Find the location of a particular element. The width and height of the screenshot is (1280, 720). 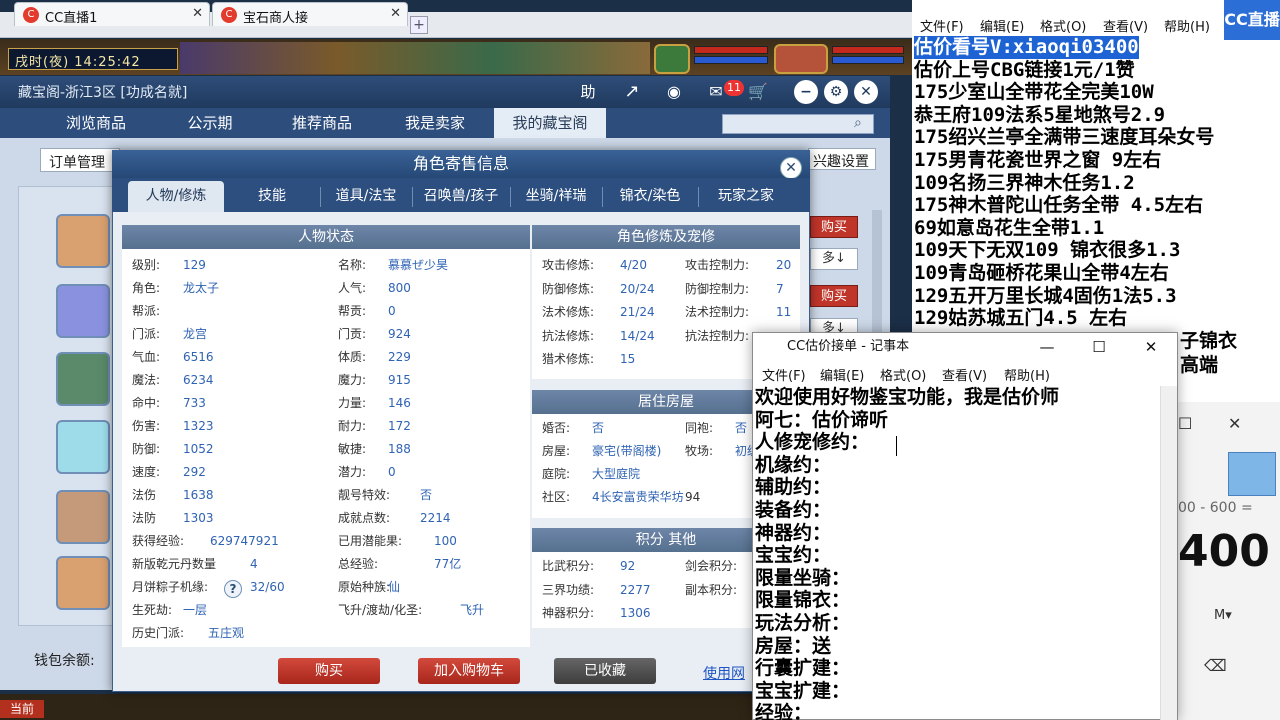

bg-menu-format: 格式(O) is located at coordinates (1063, 25).